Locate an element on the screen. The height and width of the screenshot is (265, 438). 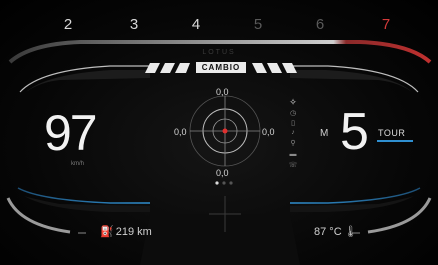
drive-mode-underline is located at coordinates (395, 141).